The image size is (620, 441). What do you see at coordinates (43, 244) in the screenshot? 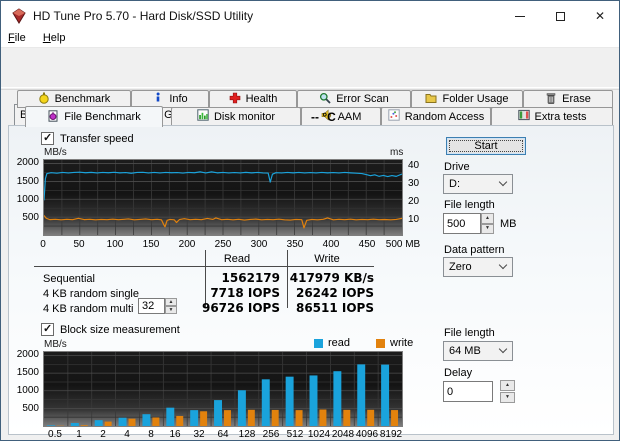
I see `x-tick: 0` at bounding box center [43, 244].